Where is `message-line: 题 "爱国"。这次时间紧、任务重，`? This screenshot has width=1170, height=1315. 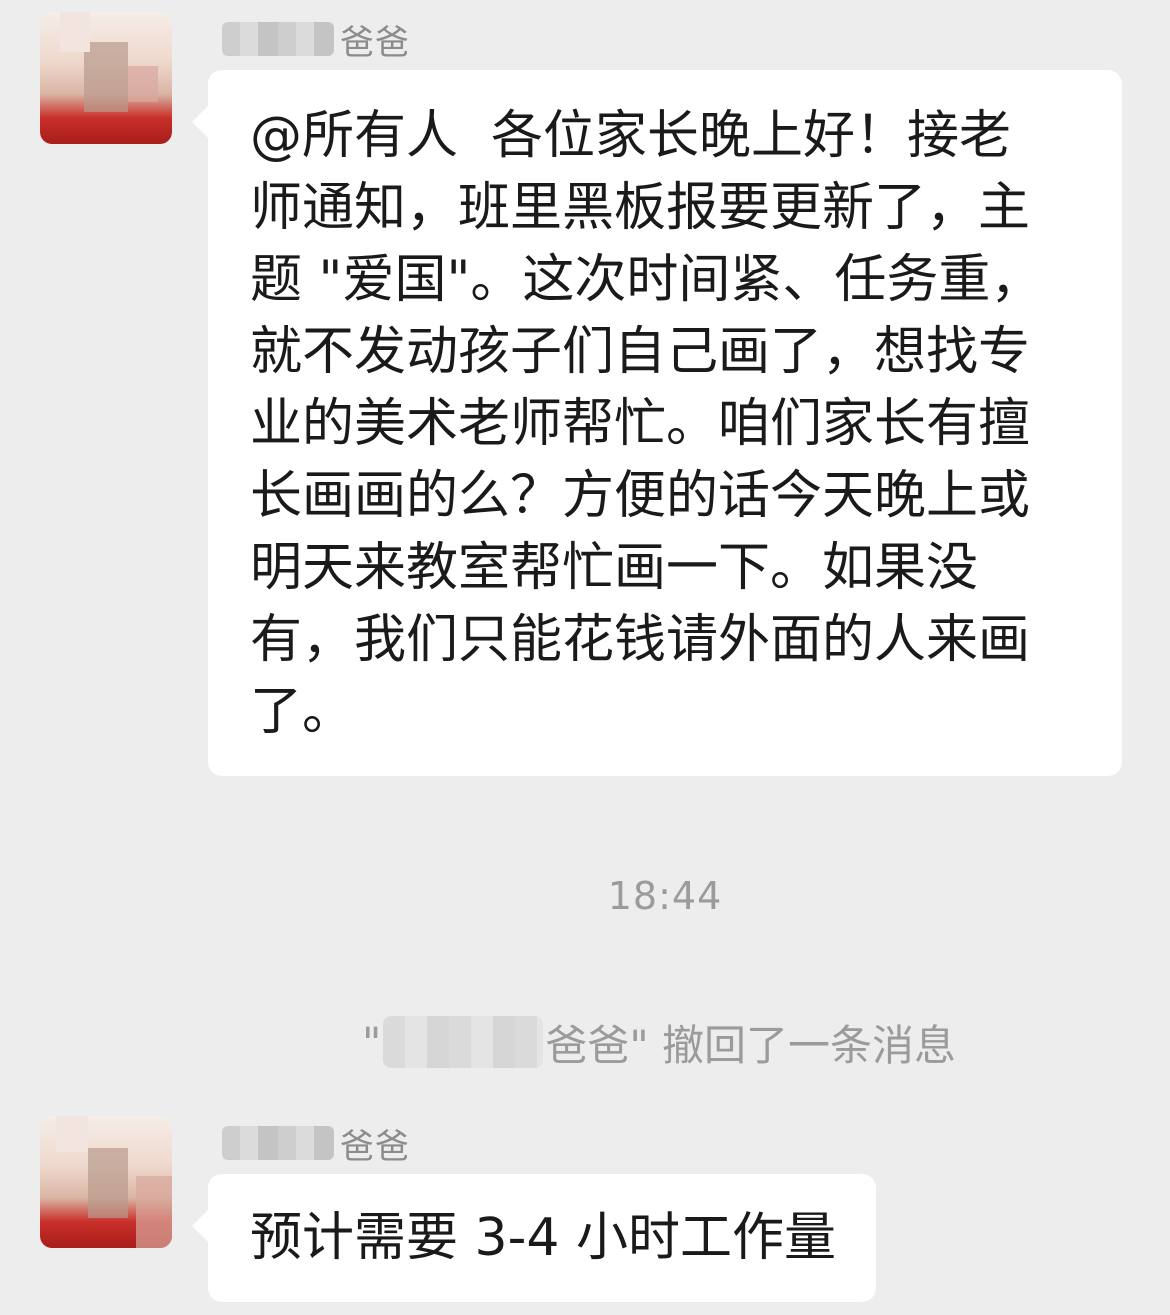 message-line: 题 "爱国"。这次时间紧、任务重， is located at coordinates (646, 280).